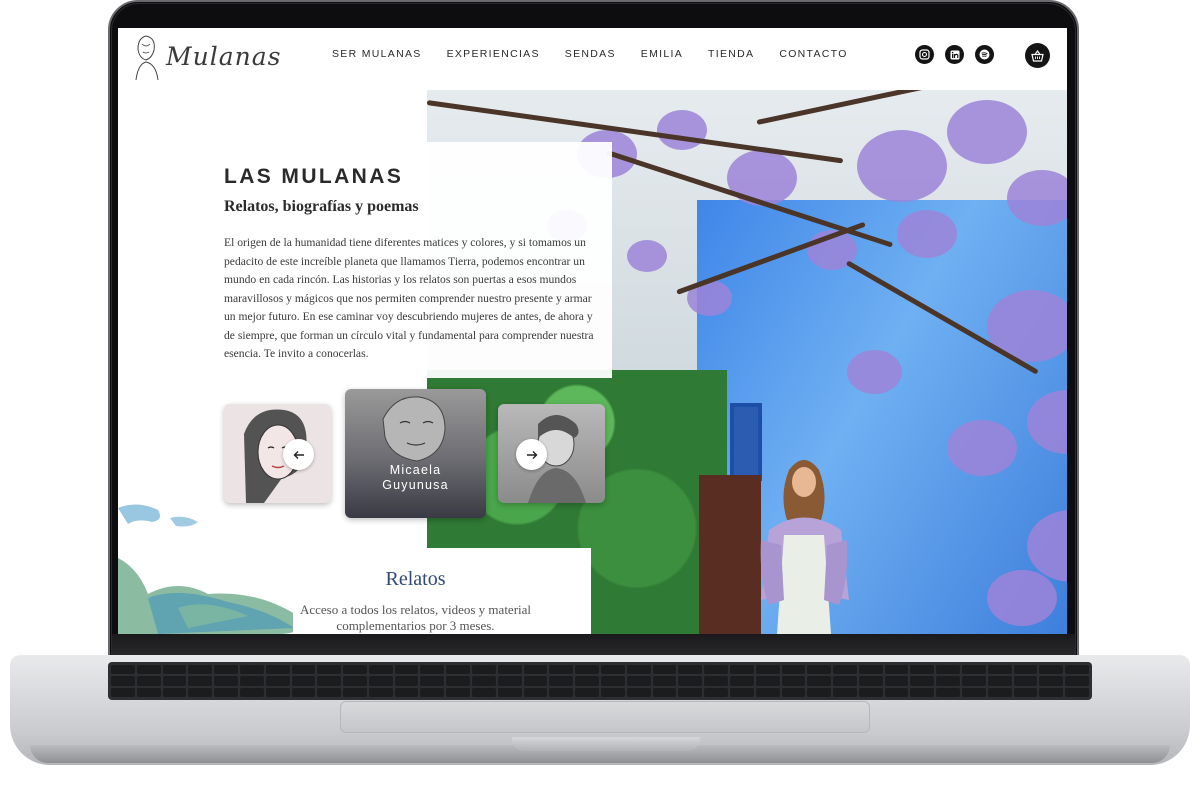 This screenshot has height=786, width=1200. I want to click on portrait-drawing, so click(414, 429).